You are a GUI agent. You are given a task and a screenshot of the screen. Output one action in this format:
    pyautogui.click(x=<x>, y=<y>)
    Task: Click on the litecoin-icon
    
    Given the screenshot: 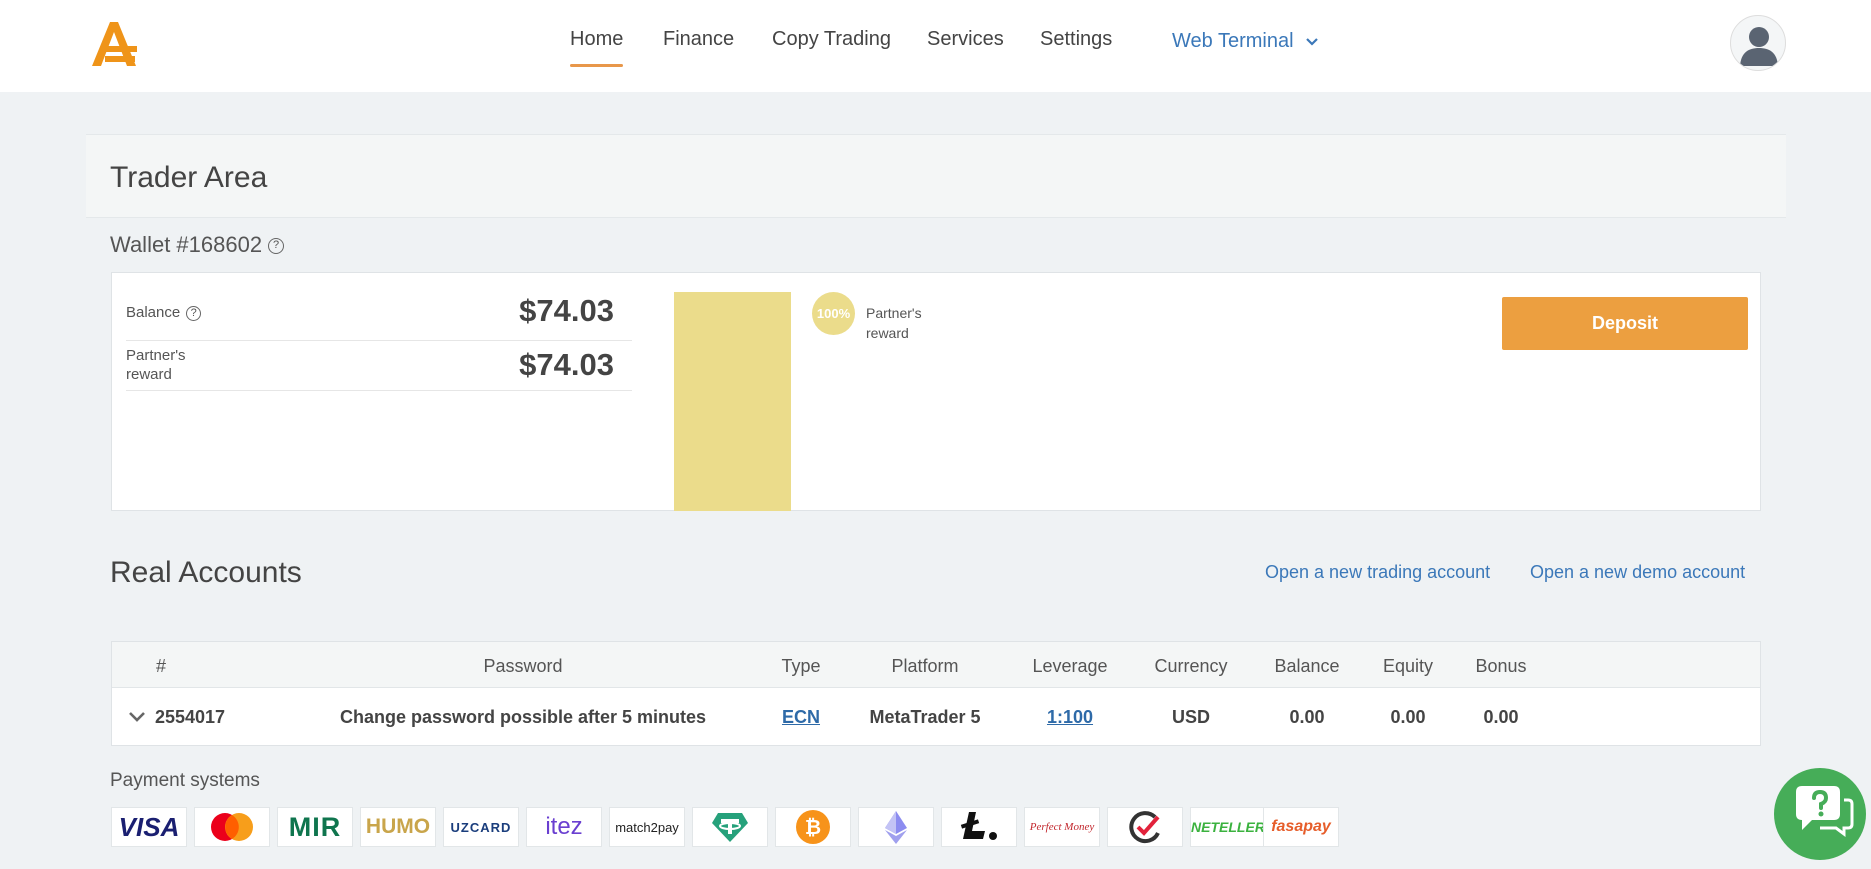 What is the action you would take?
    pyautogui.click(x=978, y=826)
    